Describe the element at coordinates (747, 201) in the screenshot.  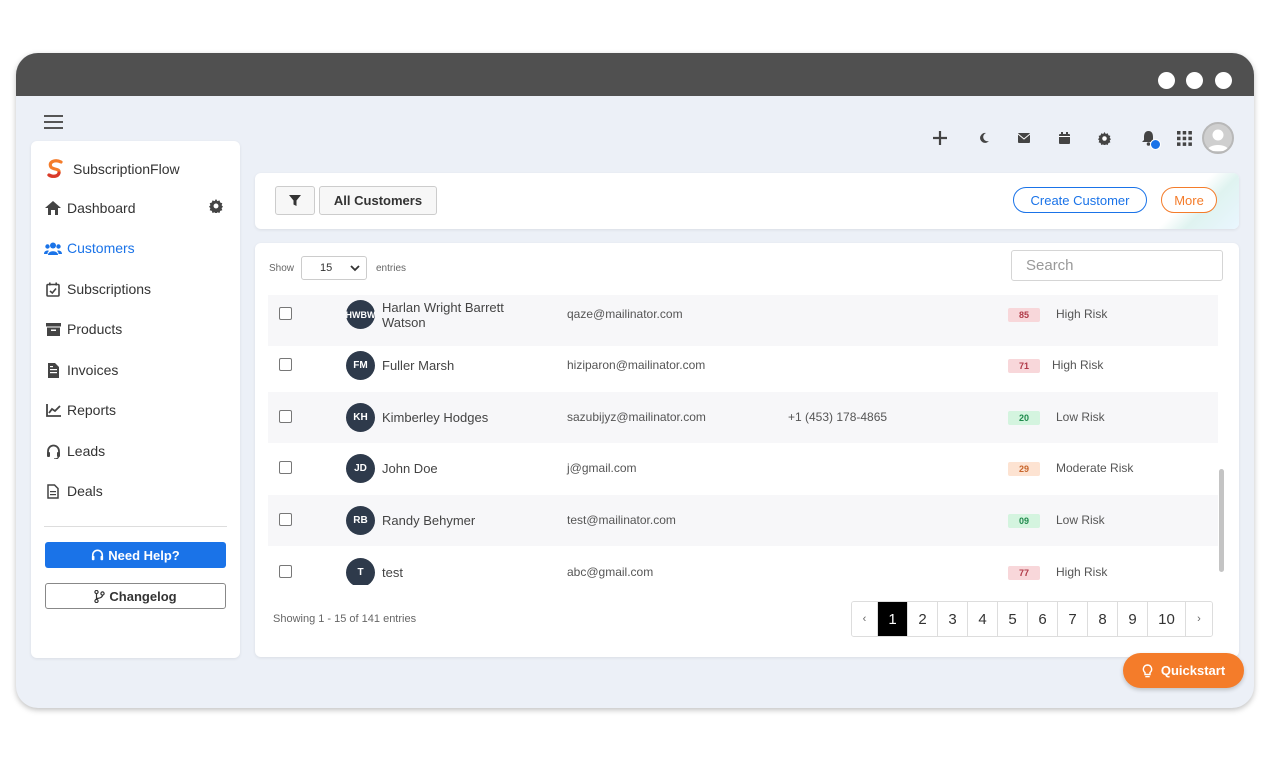
I see `customers-toolbar: All Customers Create Customer More` at that location.